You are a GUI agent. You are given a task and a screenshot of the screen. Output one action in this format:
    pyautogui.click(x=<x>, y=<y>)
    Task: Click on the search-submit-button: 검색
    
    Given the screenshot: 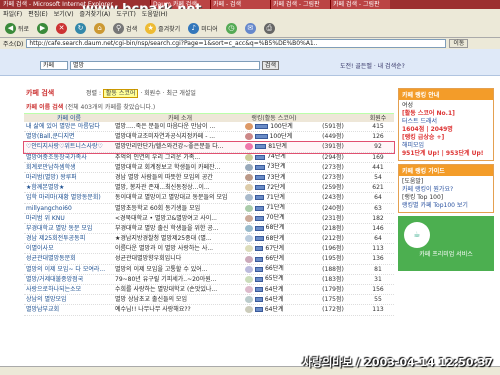 What is the action you would take?
    pyautogui.click(x=271, y=65)
    